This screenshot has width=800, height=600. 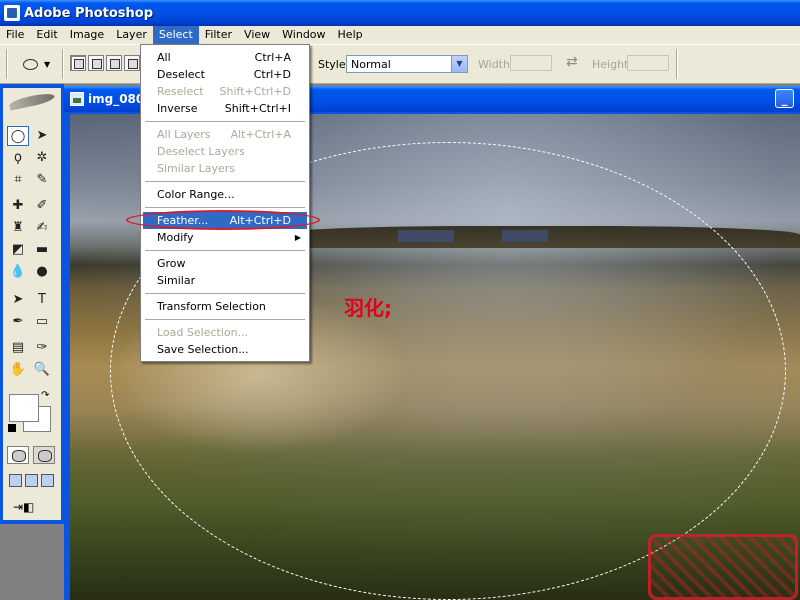 What do you see at coordinates (132, 63) in the screenshot?
I see `intersect-selection-button` at bounding box center [132, 63].